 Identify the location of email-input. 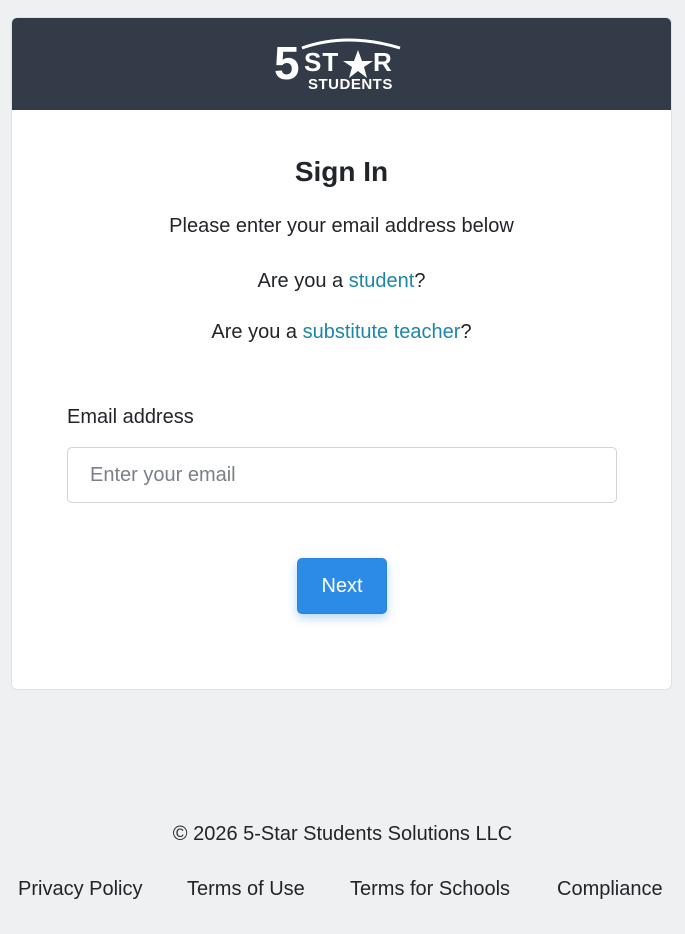
(342, 475).